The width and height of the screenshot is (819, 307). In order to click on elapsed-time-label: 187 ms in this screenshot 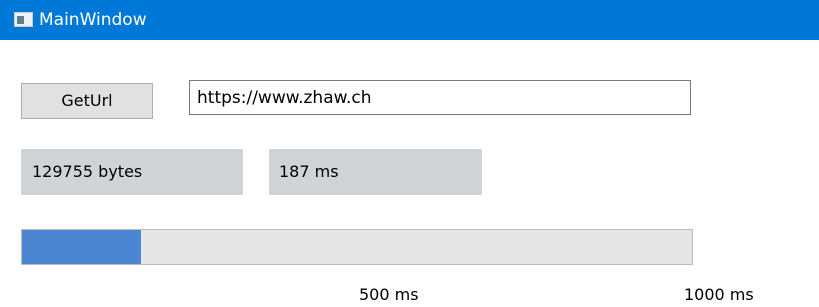, I will do `click(375, 172)`.